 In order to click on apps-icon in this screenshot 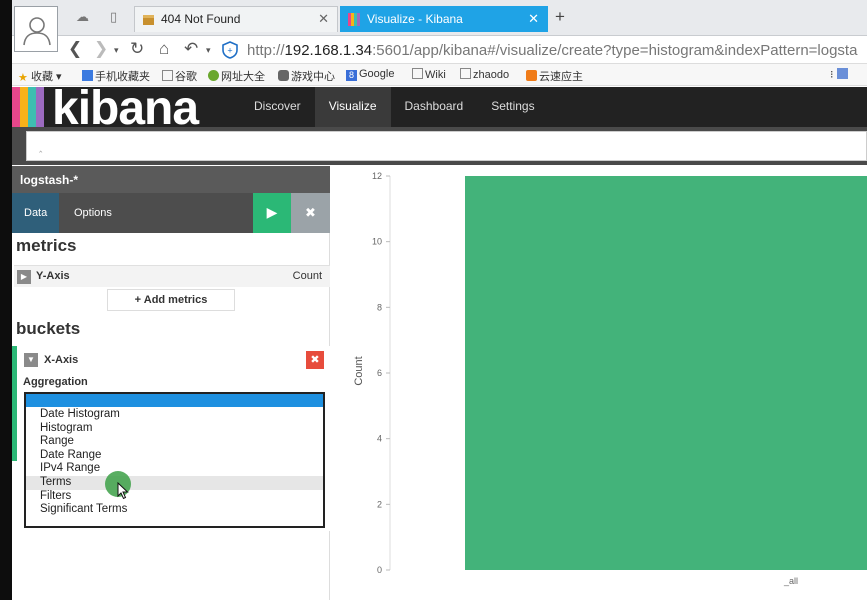, I will do `click(842, 73)`.